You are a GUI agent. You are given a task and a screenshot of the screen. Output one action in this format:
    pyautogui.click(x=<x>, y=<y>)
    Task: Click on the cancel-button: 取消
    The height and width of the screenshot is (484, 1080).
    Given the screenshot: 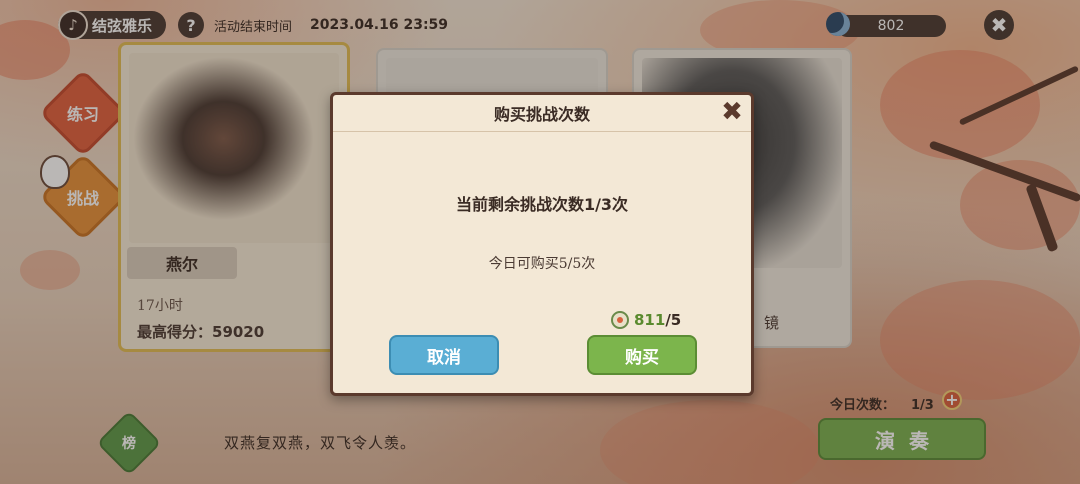 What is the action you would take?
    pyautogui.click(x=444, y=355)
    